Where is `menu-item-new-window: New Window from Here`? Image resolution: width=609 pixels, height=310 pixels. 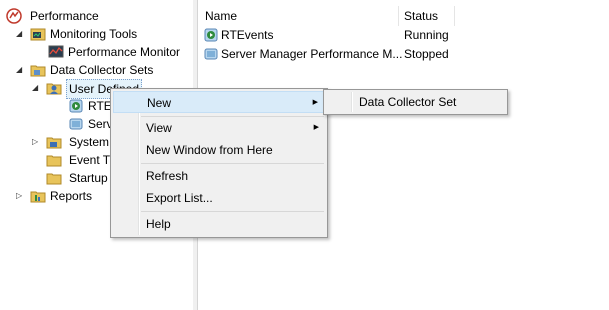
menu-item-new-window: New Window from Here is located at coordinates (219, 150).